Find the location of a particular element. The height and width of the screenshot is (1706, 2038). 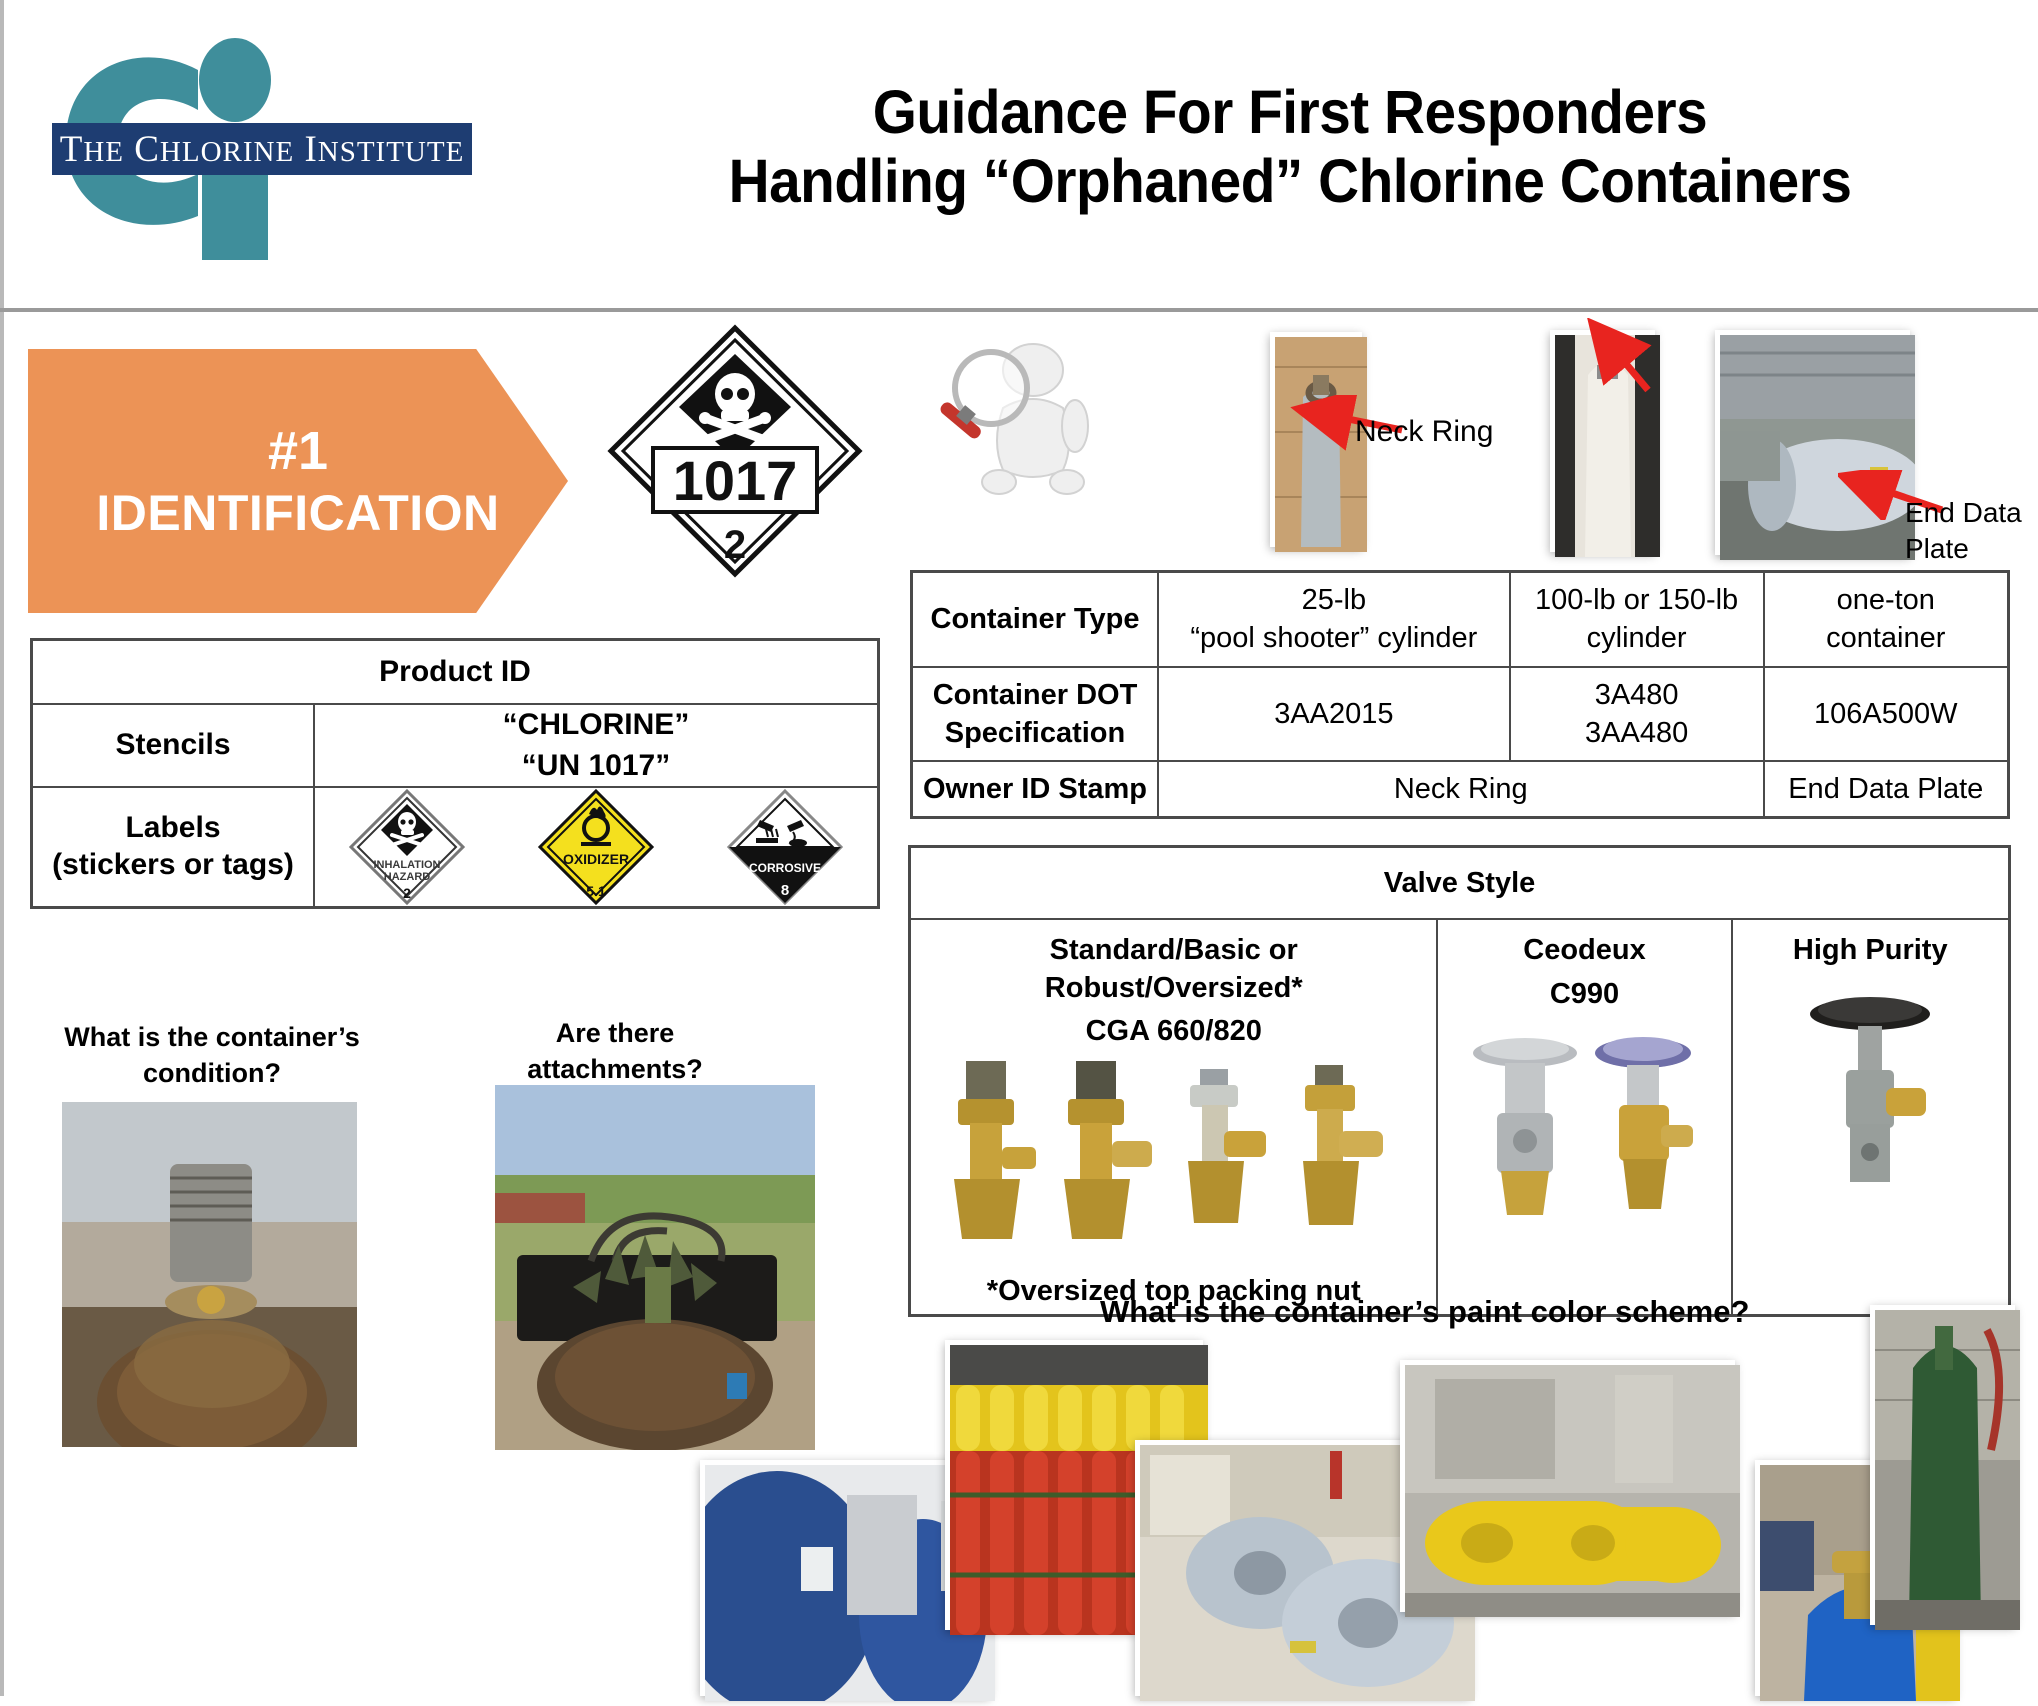

photo-corroded-container-valve is located at coordinates (209, 1288).